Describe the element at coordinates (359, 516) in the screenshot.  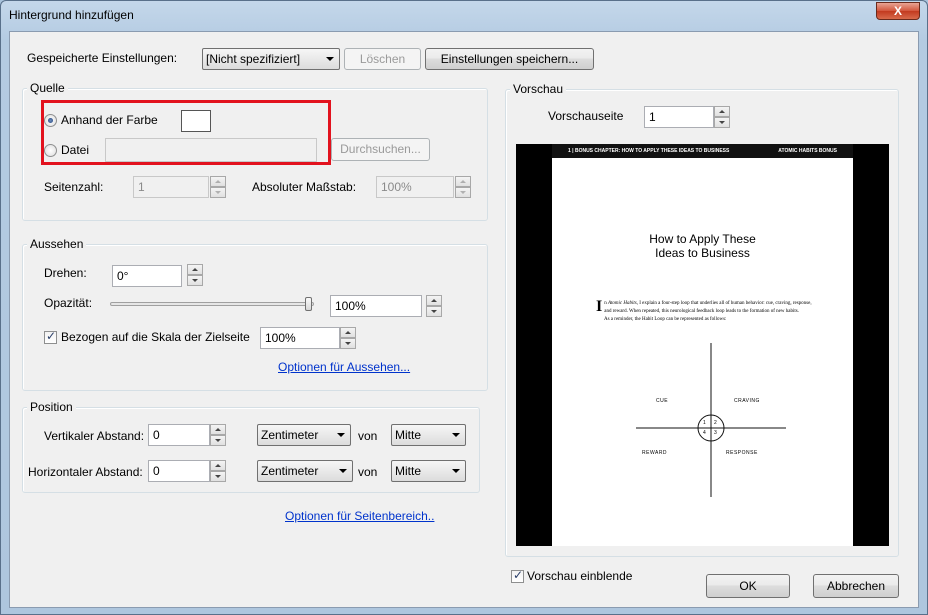
I see `page-range-options-link: Optionen für Seitenbereich..` at that location.